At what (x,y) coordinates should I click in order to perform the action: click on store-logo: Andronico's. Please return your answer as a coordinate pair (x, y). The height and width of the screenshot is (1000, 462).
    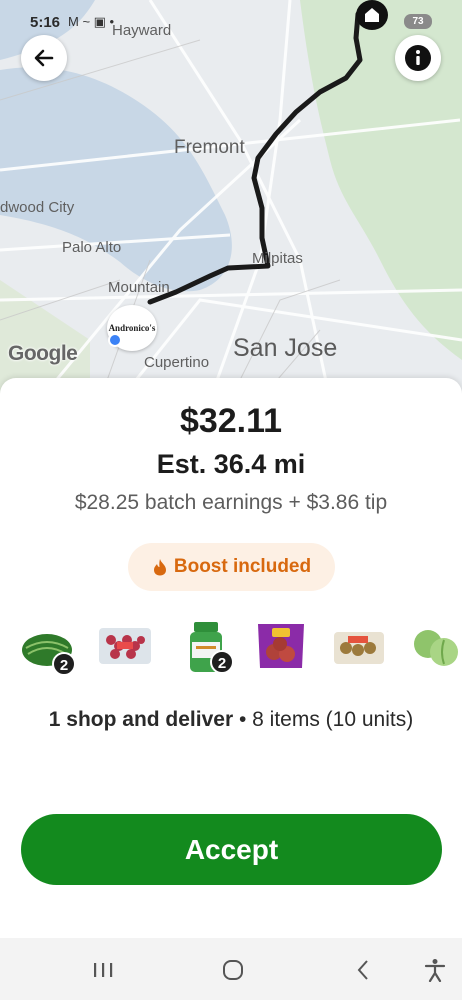
    Looking at the image, I should click on (132, 327).